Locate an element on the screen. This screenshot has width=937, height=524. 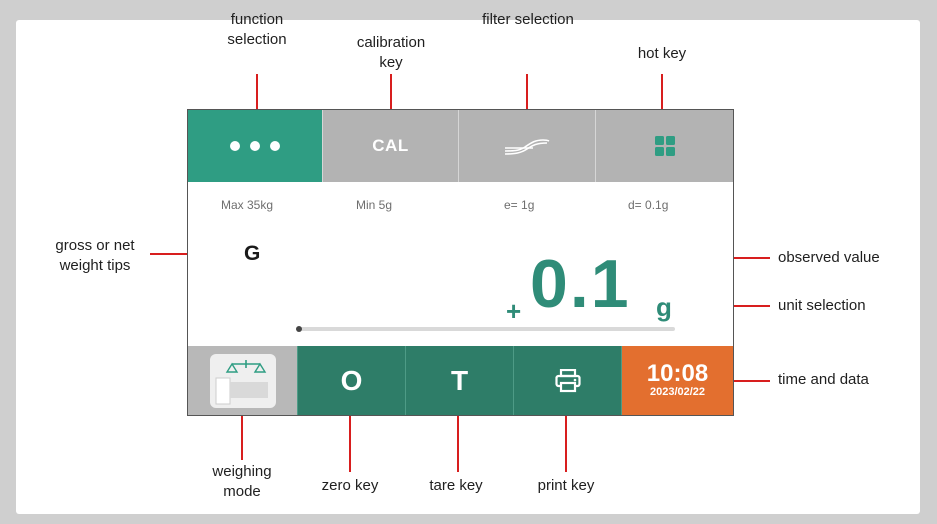
filter-wave-icon is located at coordinates (527, 147).